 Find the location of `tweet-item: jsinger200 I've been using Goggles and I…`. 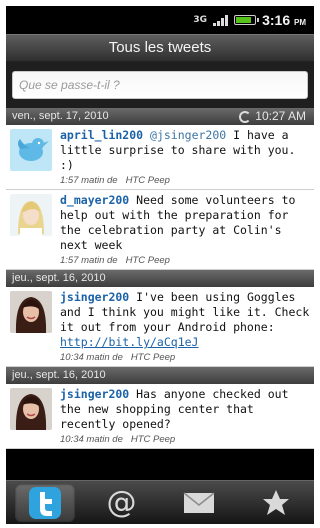

tweet-item: jsinger200 I've been using Goggles and I… is located at coordinates (160, 327).